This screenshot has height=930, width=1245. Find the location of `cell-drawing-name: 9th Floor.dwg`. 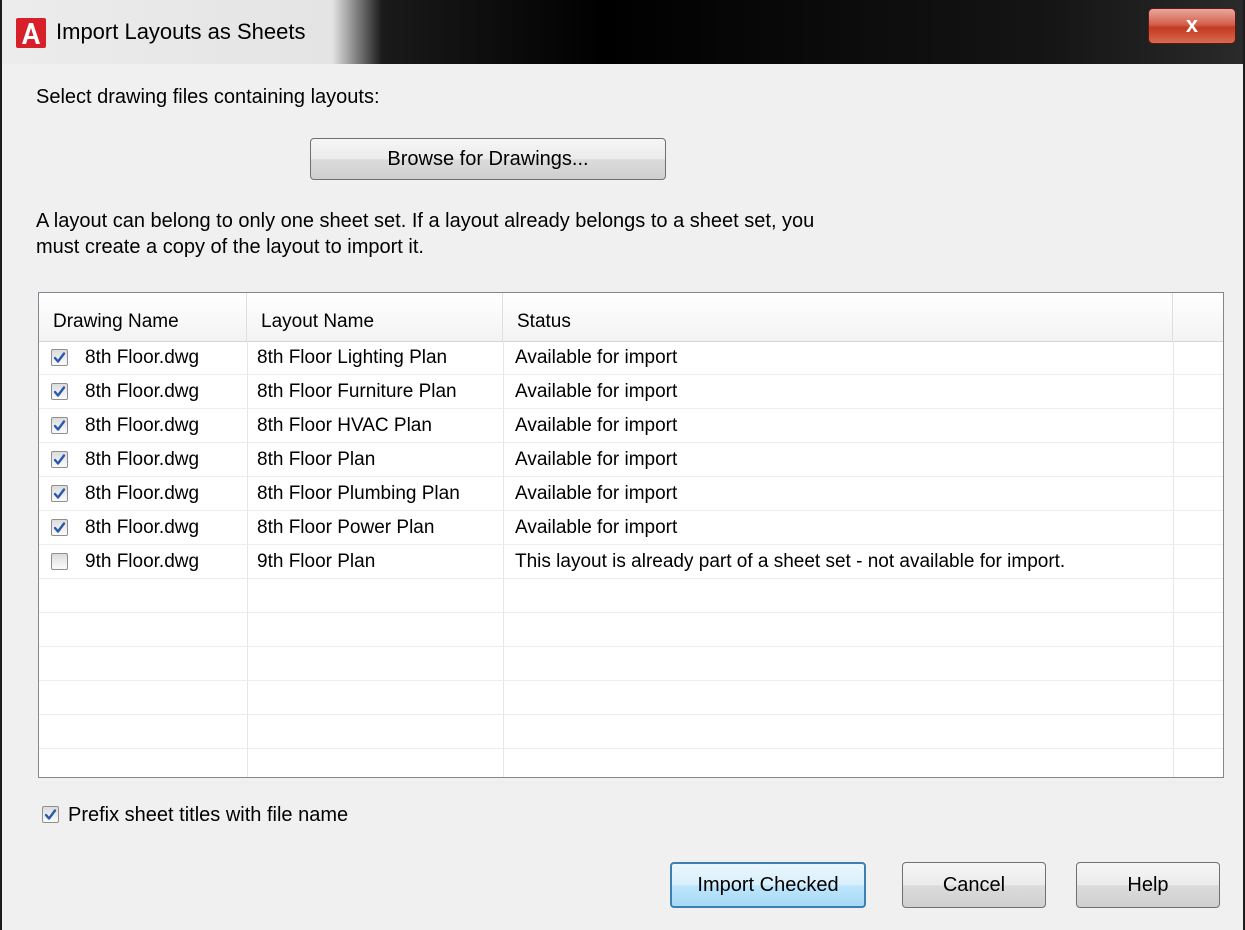

cell-drawing-name: 9th Floor.dwg is located at coordinates (142, 561).